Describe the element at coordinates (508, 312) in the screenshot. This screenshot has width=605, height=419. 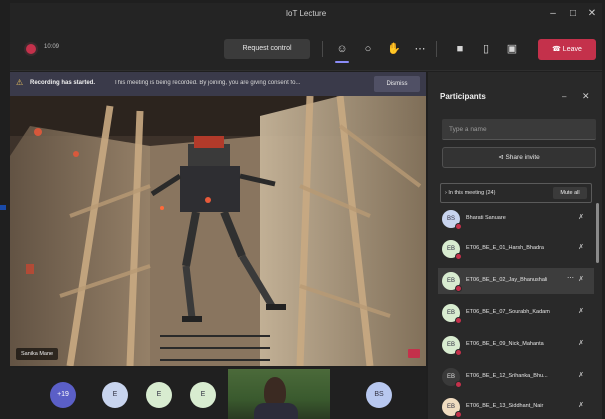
I see `participant-name: ET06_BE_E_07_Sourabh_Kadam` at that location.